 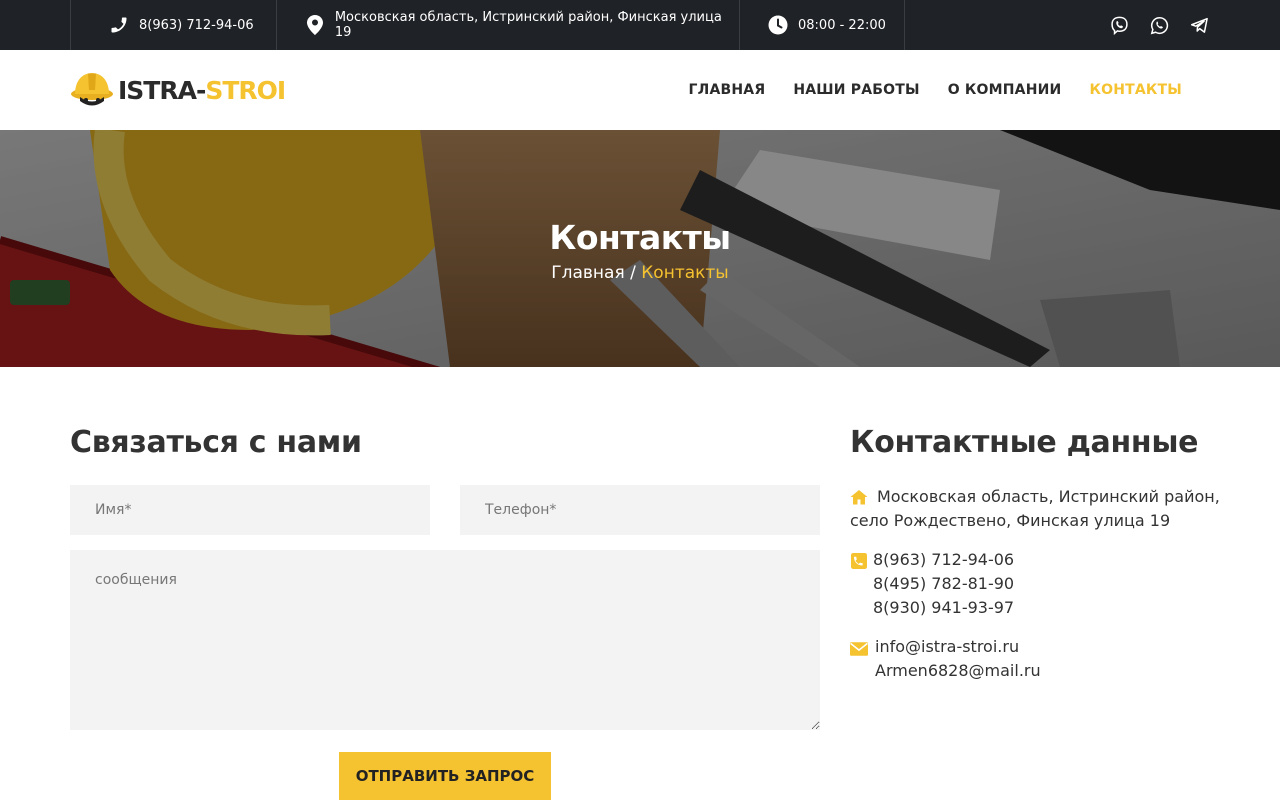 What do you see at coordinates (1024, 442) in the screenshot?
I see `contact-info-title: Контактные данные` at bounding box center [1024, 442].